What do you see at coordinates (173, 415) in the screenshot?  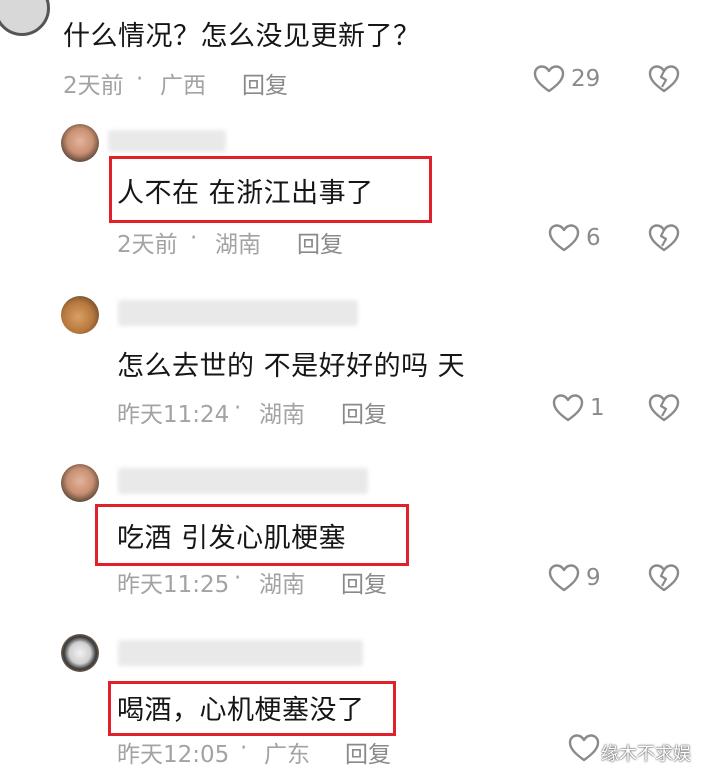 I see `comment-time: 昨天11:24` at bounding box center [173, 415].